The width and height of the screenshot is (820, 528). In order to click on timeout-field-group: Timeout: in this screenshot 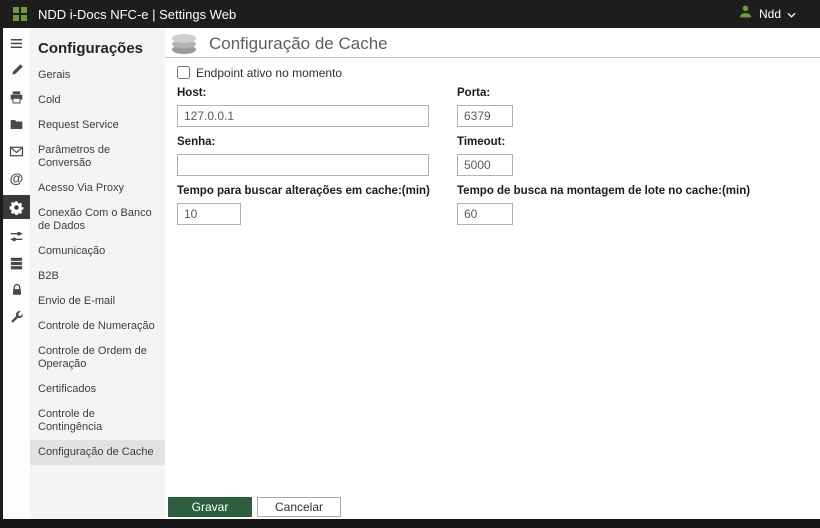, I will do `click(638, 156)`.